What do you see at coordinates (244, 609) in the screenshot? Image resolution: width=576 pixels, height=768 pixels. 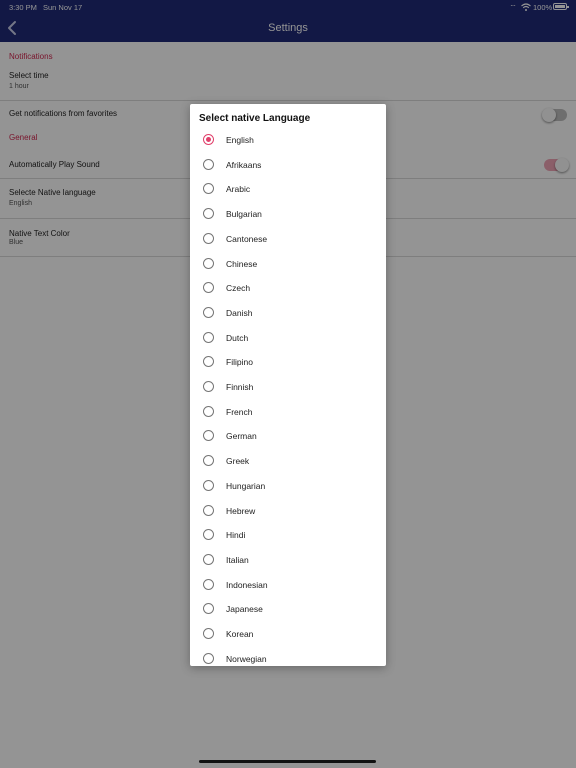 I see `language-option-label: Japanese` at bounding box center [244, 609].